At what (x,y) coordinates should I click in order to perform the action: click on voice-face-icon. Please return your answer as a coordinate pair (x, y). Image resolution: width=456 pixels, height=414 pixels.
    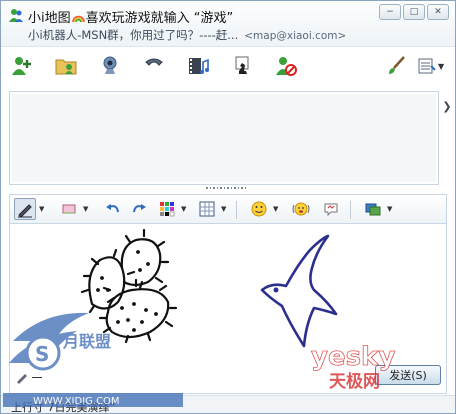
    Looking at the image, I should click on (301, 209).